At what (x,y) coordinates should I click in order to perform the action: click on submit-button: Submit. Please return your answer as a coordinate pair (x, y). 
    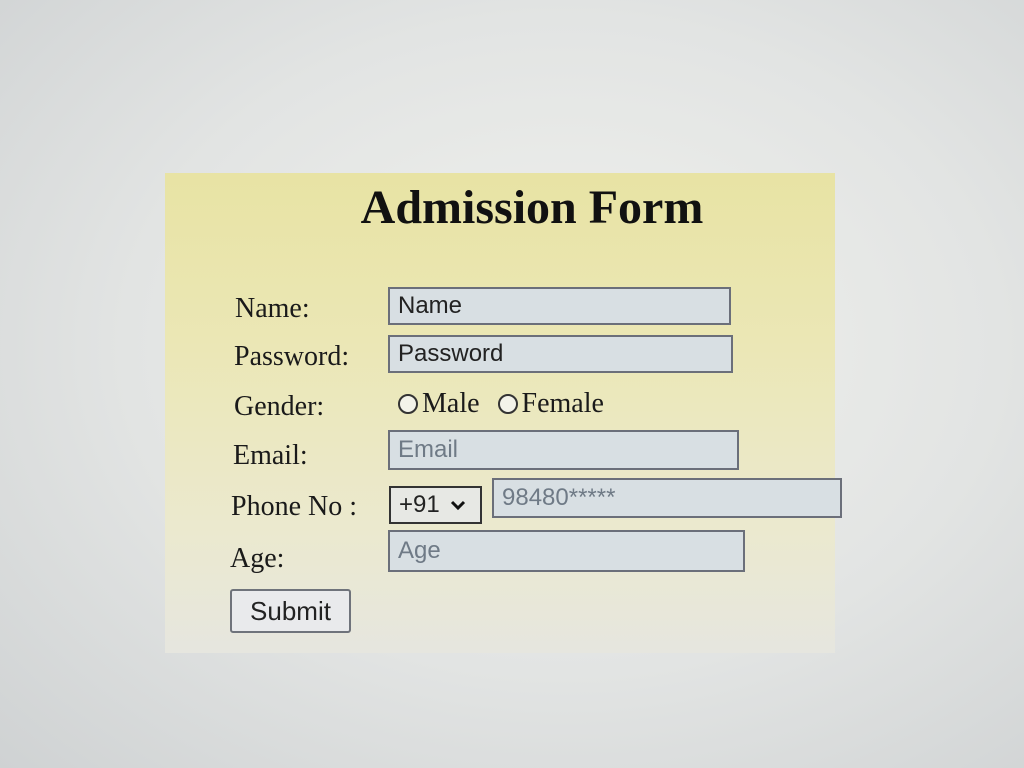
    Looking at the image, I should click on (290, 611).